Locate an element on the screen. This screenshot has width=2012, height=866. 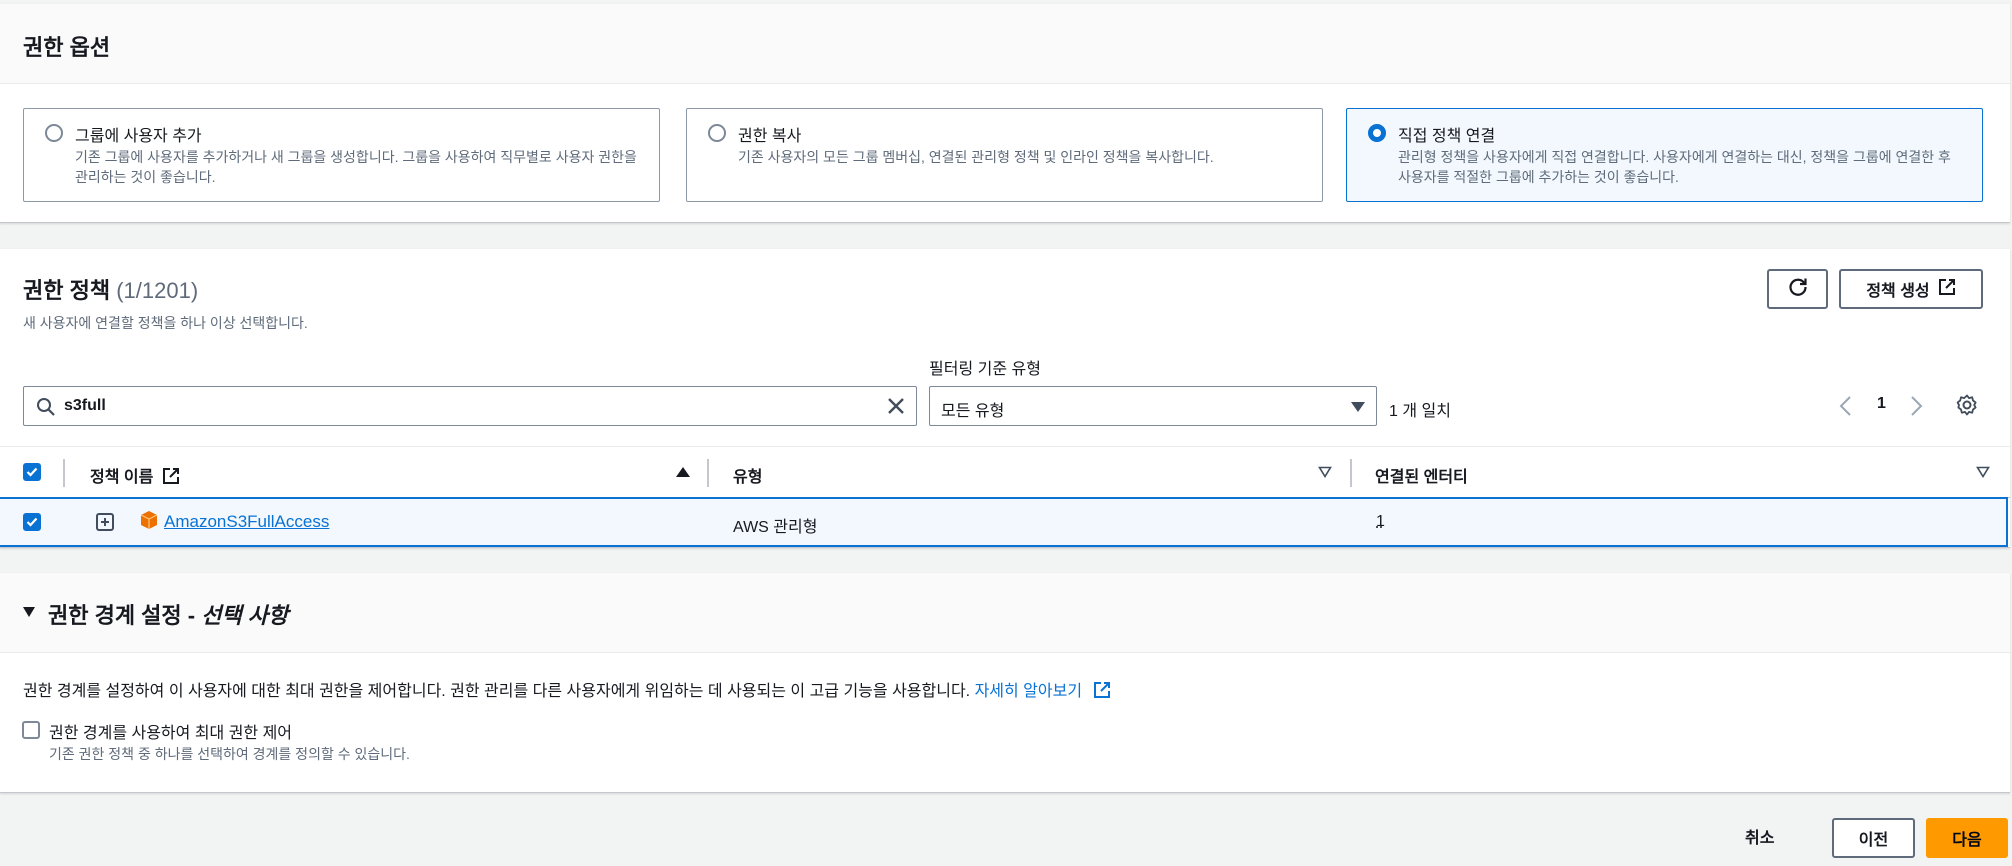
policy-name-link: AmazonS3FullAccess is located at coordinates (246, 522).